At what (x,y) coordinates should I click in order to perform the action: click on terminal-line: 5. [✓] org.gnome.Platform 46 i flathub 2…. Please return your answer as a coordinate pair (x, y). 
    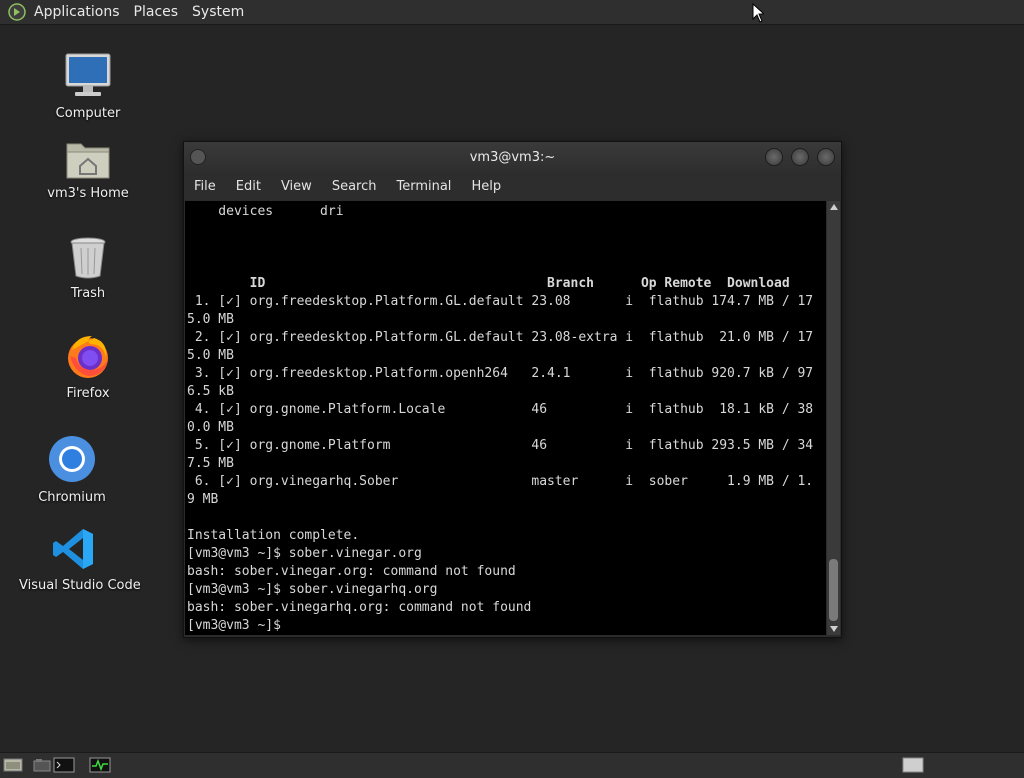
    Looking at the image, I should click on (500, 445).